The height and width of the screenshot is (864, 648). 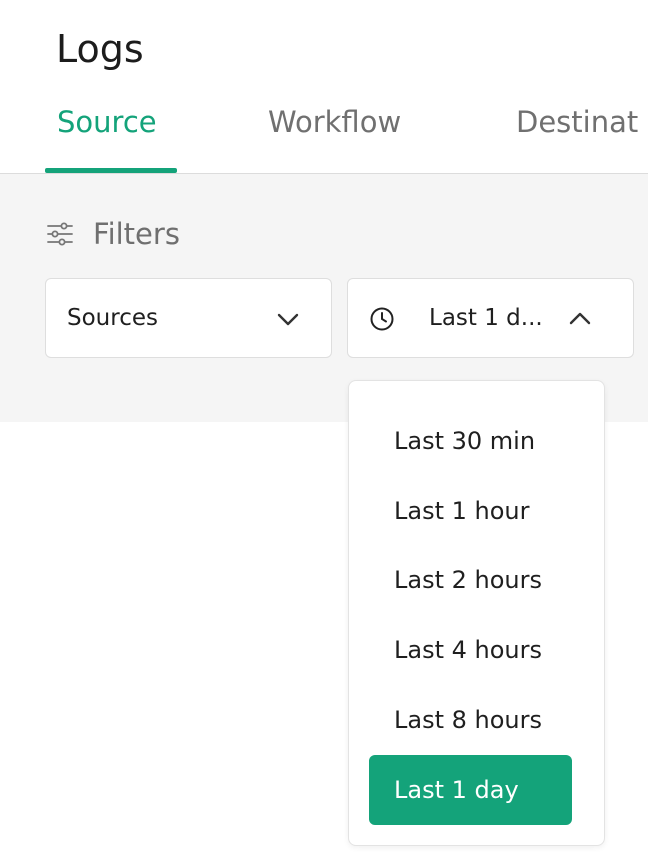 I want to click on tab-bar: Source Workflow Destinat, so click(x=324, y=135).